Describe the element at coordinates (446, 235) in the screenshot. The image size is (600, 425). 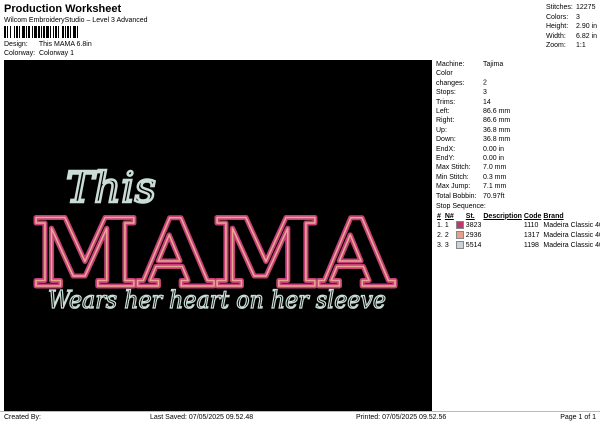
I see `needle-number: 2` at that location.